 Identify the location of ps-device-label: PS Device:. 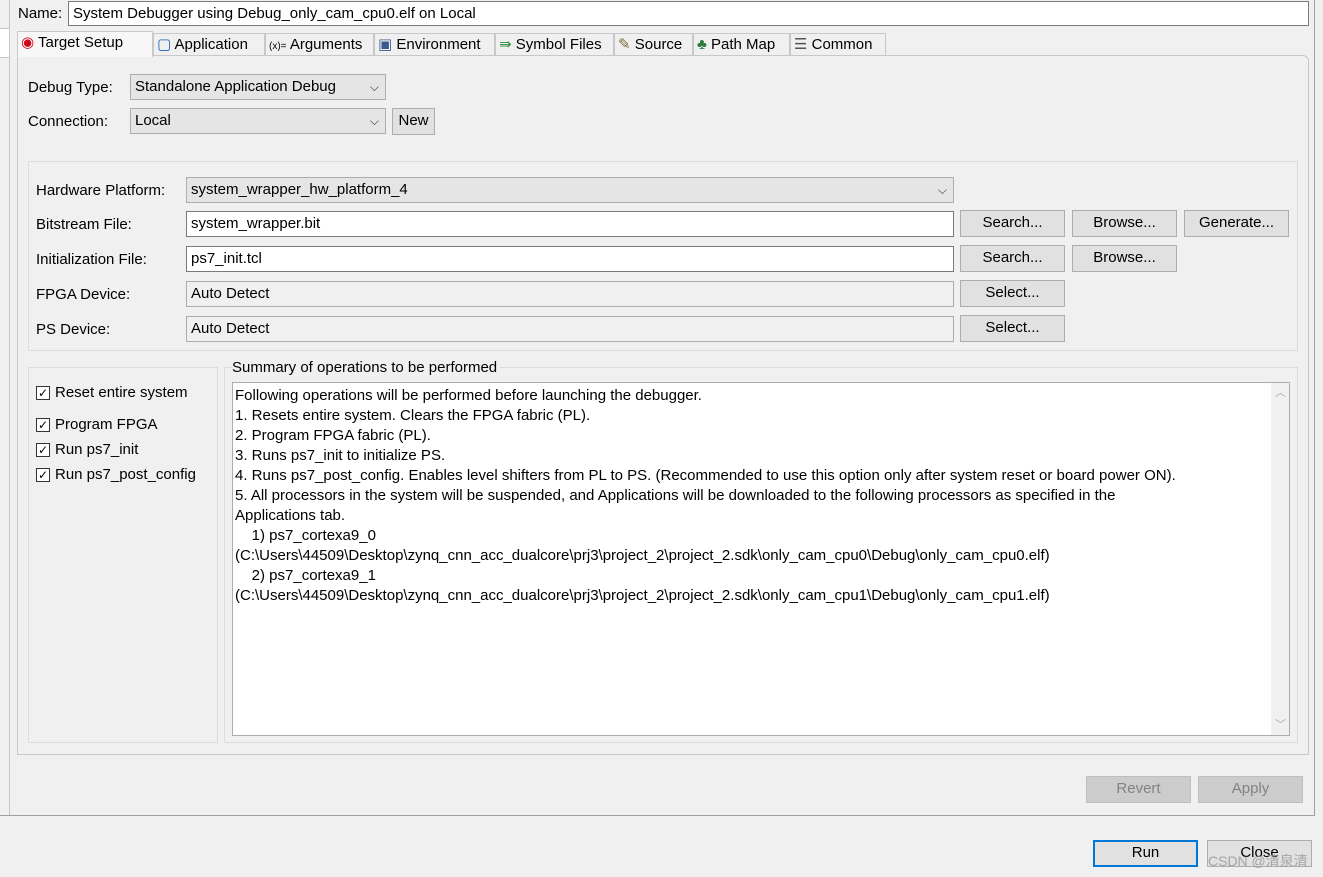
(73, 329).